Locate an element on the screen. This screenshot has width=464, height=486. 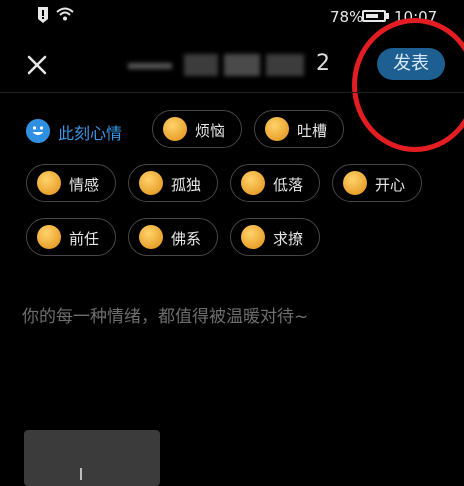
mood-chip-lonely: 孤独 is located at coordinates (173, 183).